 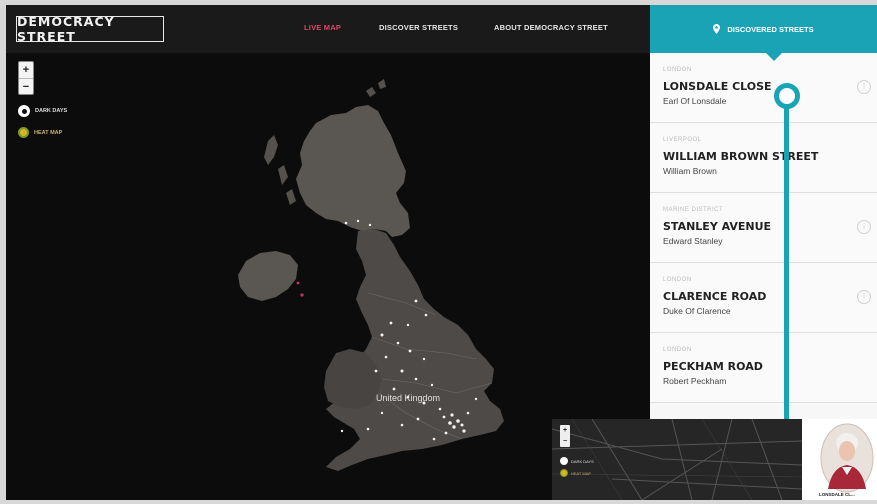 I want to click on timeline-marker-icon, so click(x=787, y=96).